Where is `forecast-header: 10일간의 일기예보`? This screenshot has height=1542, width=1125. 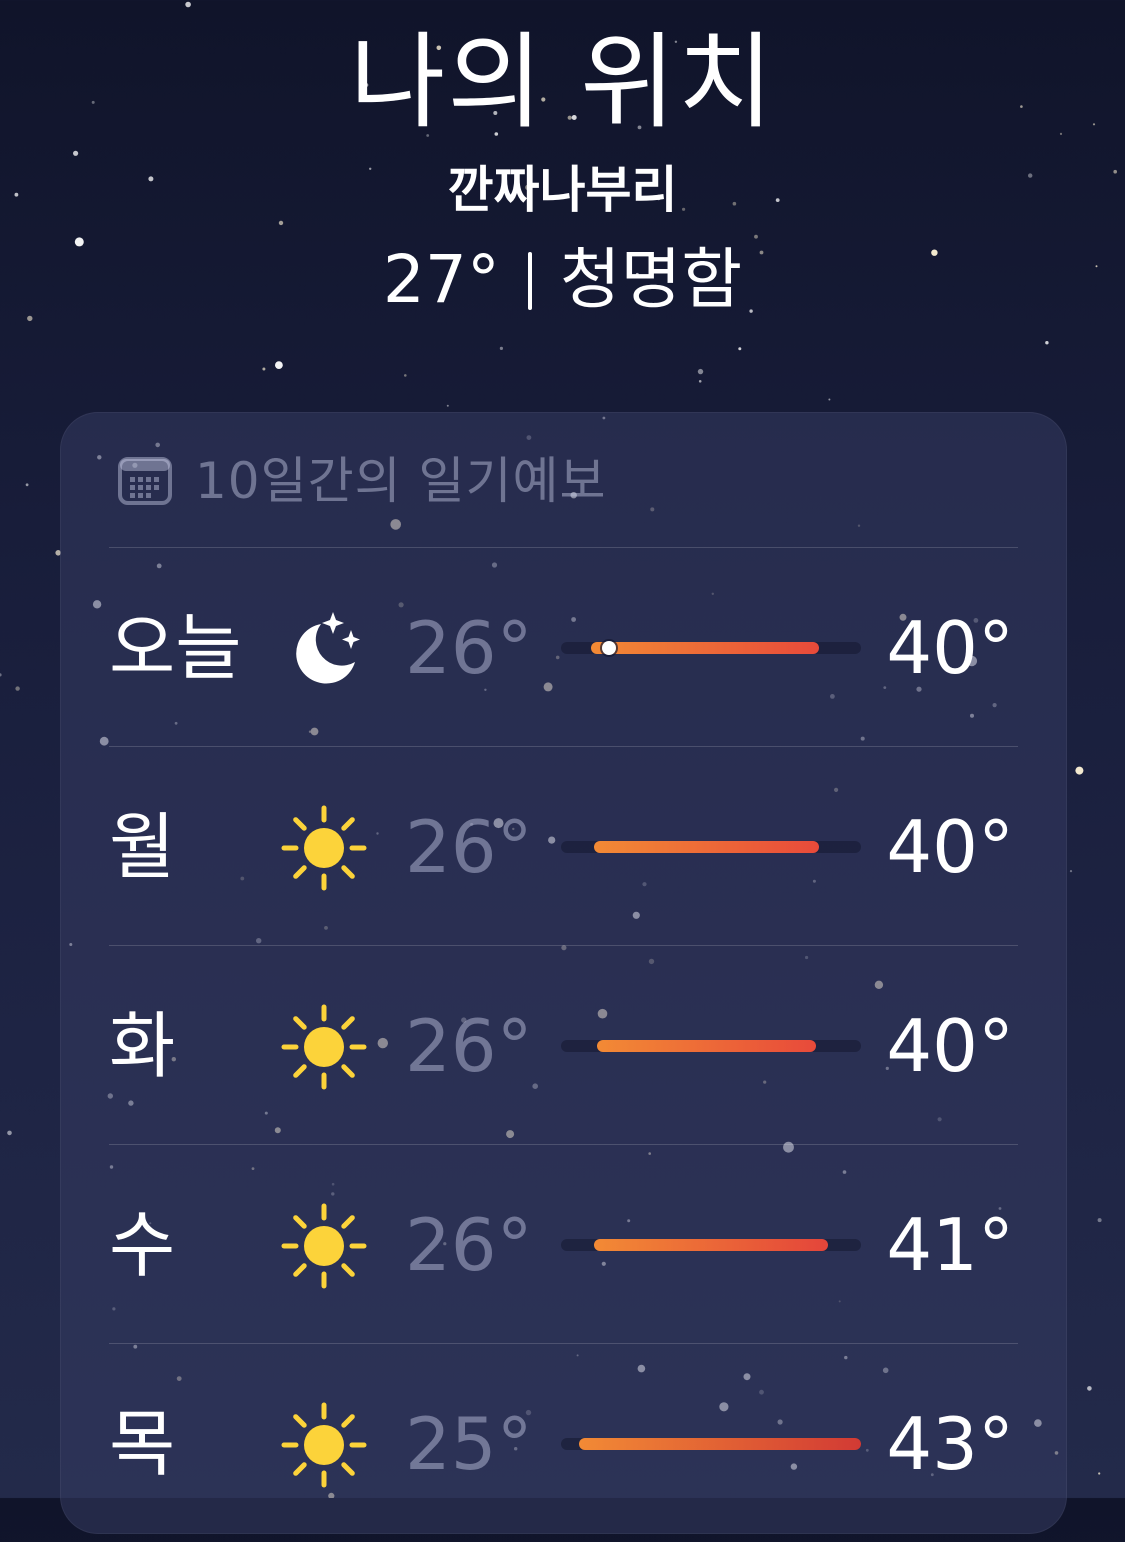 forecast-header: 10일간의 일기예보 is located at coordinates (362, 481).